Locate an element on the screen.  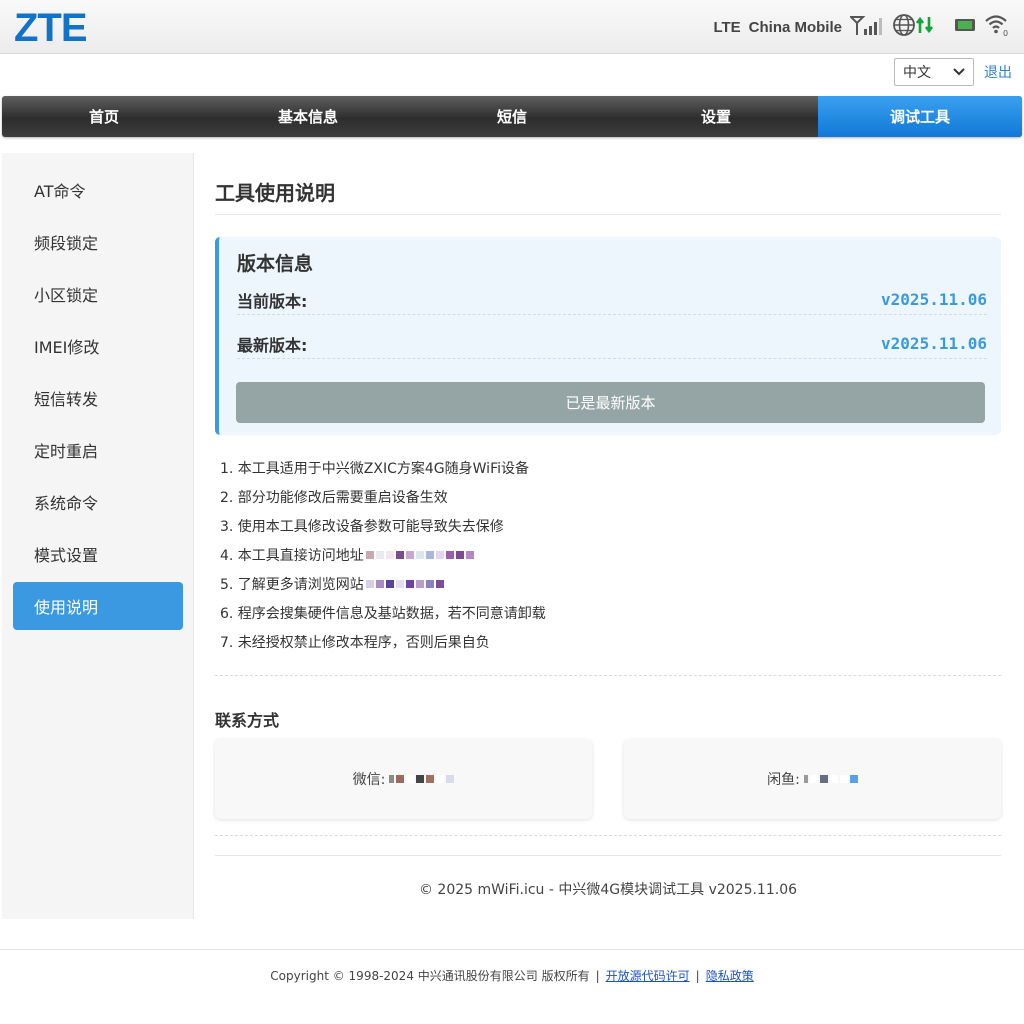
sidebar-item-scheduled-reboot: 定时重启 is located at coordinates (98, 450).